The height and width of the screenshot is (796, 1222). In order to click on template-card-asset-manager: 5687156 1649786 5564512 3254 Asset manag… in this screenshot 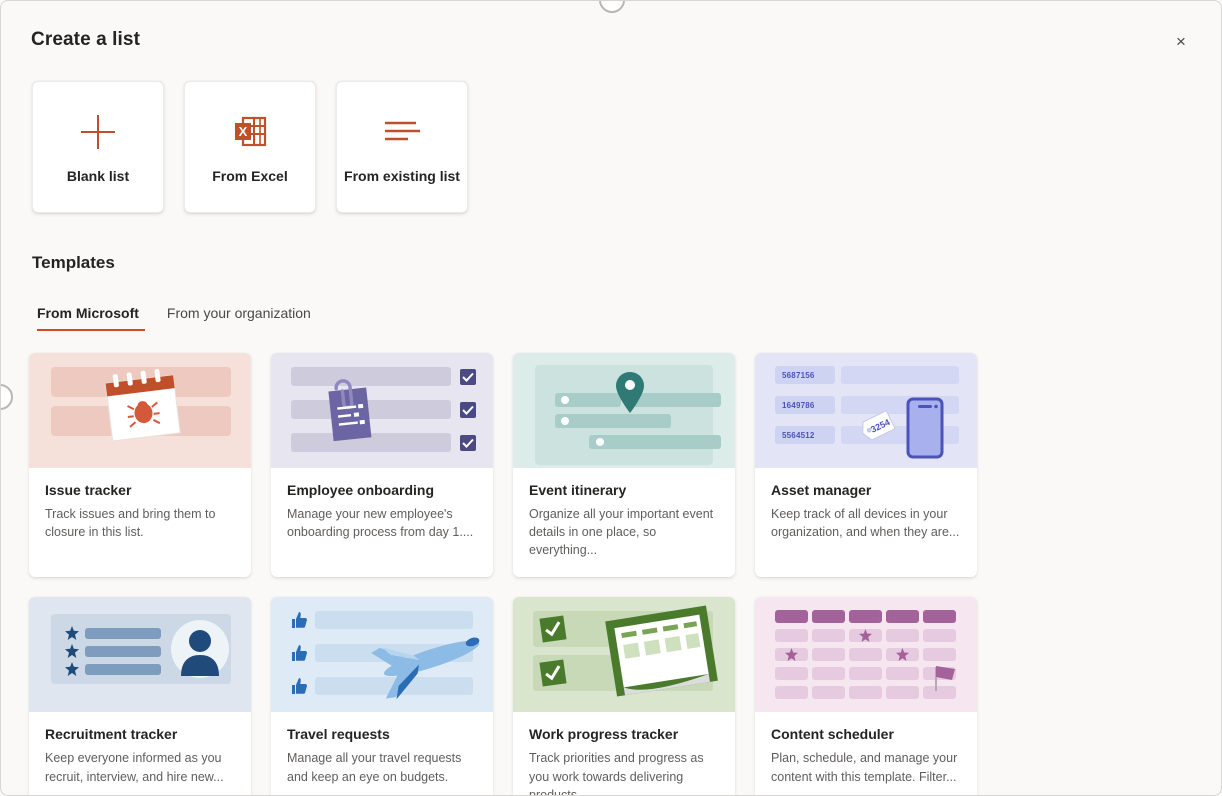, I will do `click(866, 465)`.